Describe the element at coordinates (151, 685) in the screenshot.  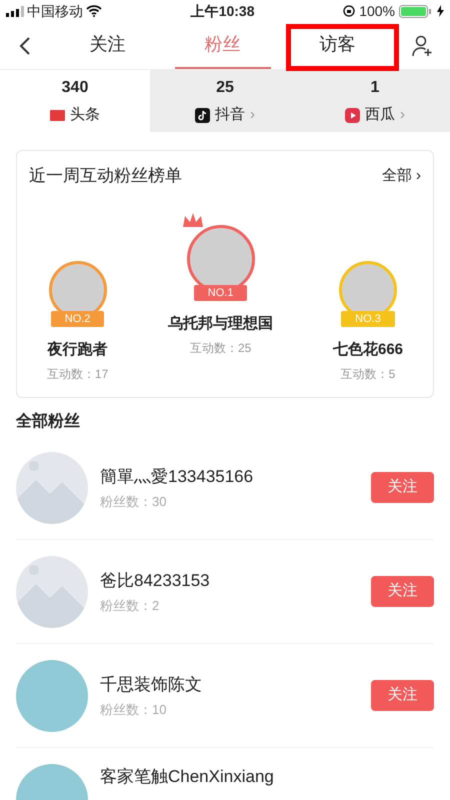
I see `fan-name: 千思装饰陈文` at that location.